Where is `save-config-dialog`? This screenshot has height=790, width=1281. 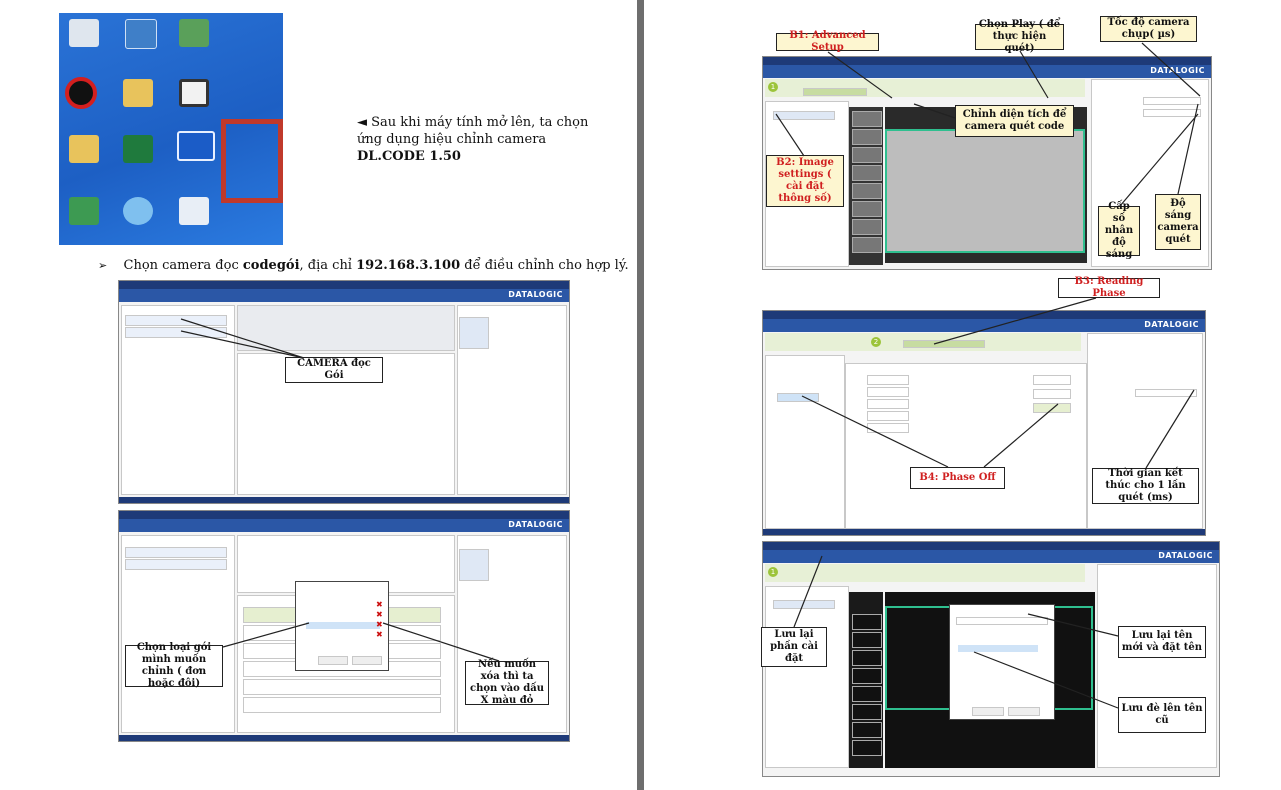 save-config-dialog is located at coordinates (1002, 662).